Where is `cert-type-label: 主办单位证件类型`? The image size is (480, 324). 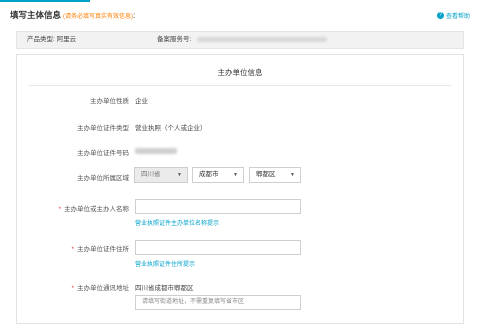 cert-type-label: 主办单位证件类型 is located at coordinates (103, 128).